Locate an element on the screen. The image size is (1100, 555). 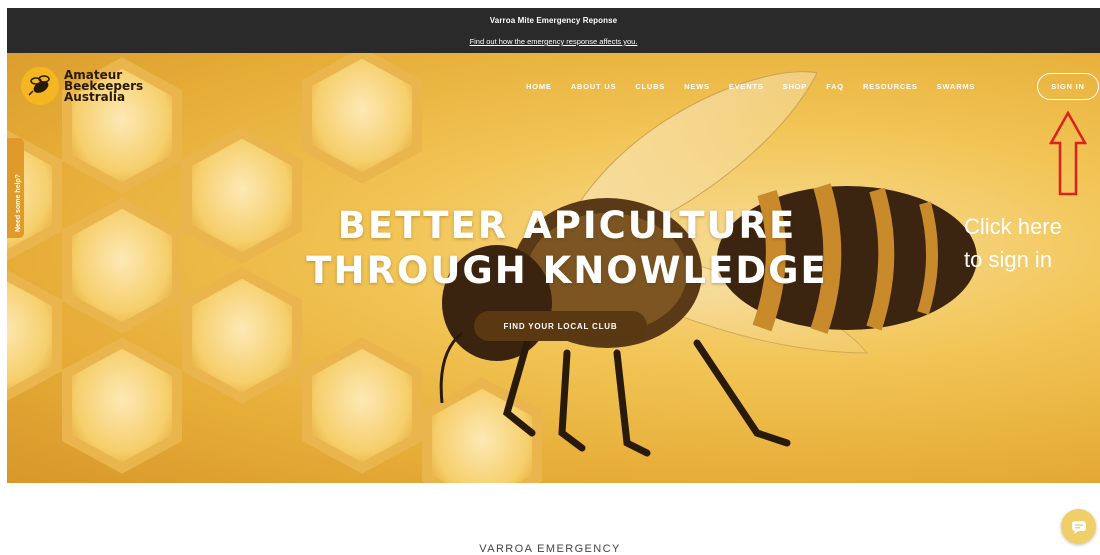
nav-clubs: CLUBS is located at coordinates (650, 86).